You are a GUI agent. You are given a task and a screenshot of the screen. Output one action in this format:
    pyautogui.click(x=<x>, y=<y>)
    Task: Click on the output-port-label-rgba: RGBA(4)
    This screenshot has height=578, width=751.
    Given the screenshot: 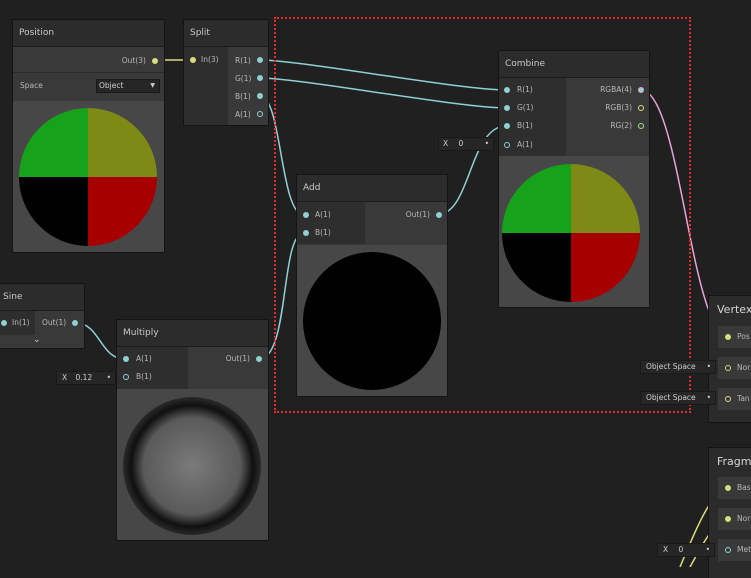 What is the action you would take?
    pyautogui.click(x=616, y=89)
    